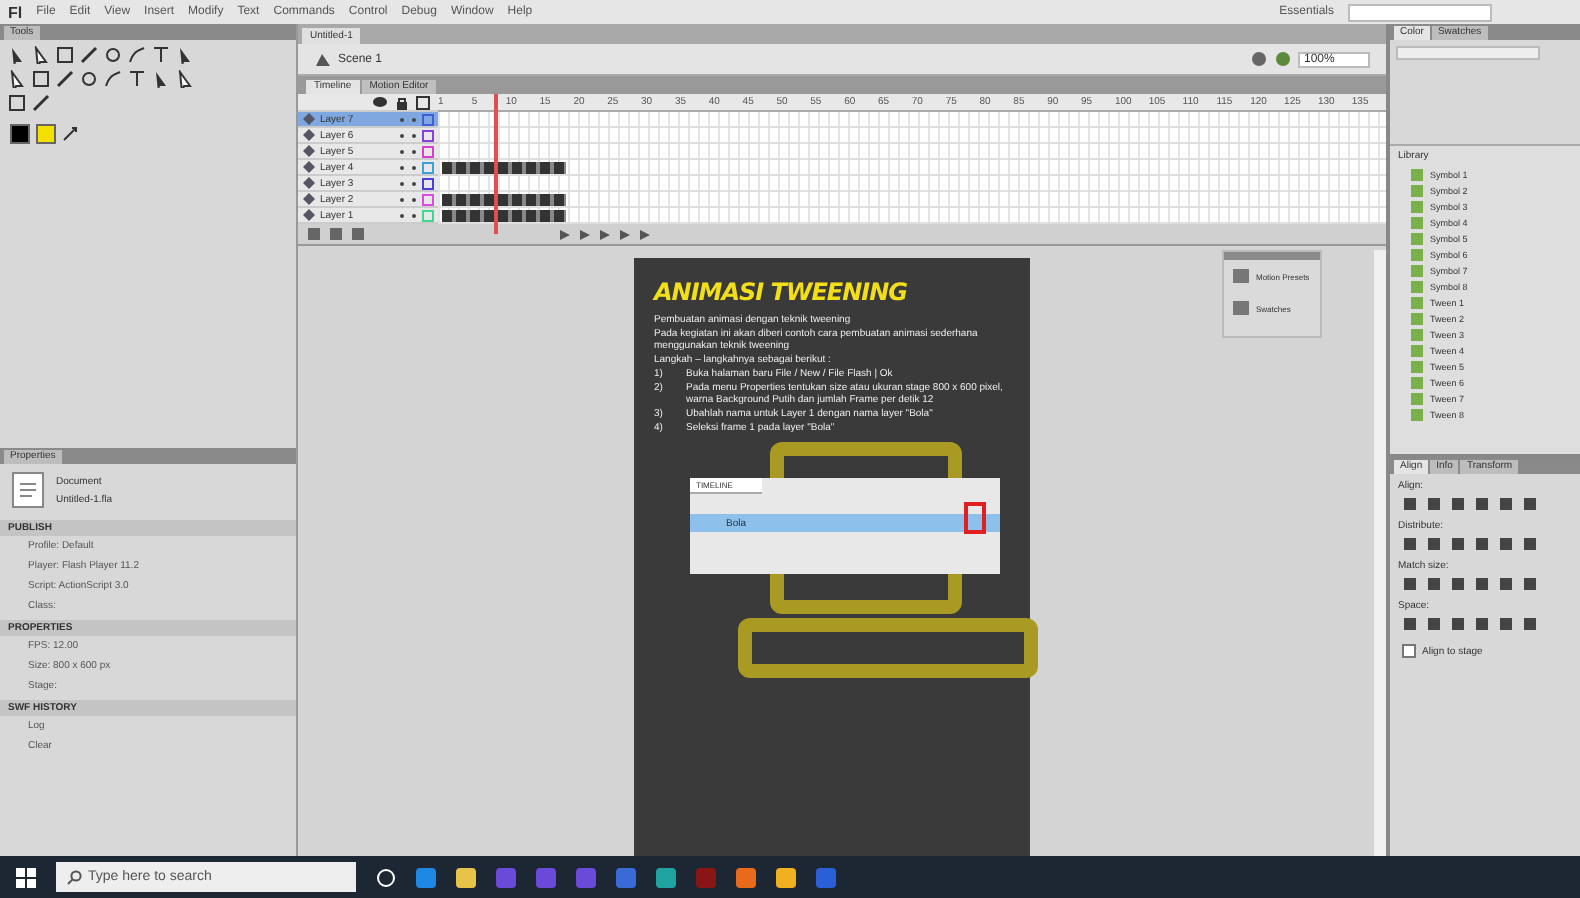 The width and height of the screenshot is (1580, 898). What do you see at coordinates (323, 59) in the screenshot?
I see `scene-icon` at bounding box center [323, 59].